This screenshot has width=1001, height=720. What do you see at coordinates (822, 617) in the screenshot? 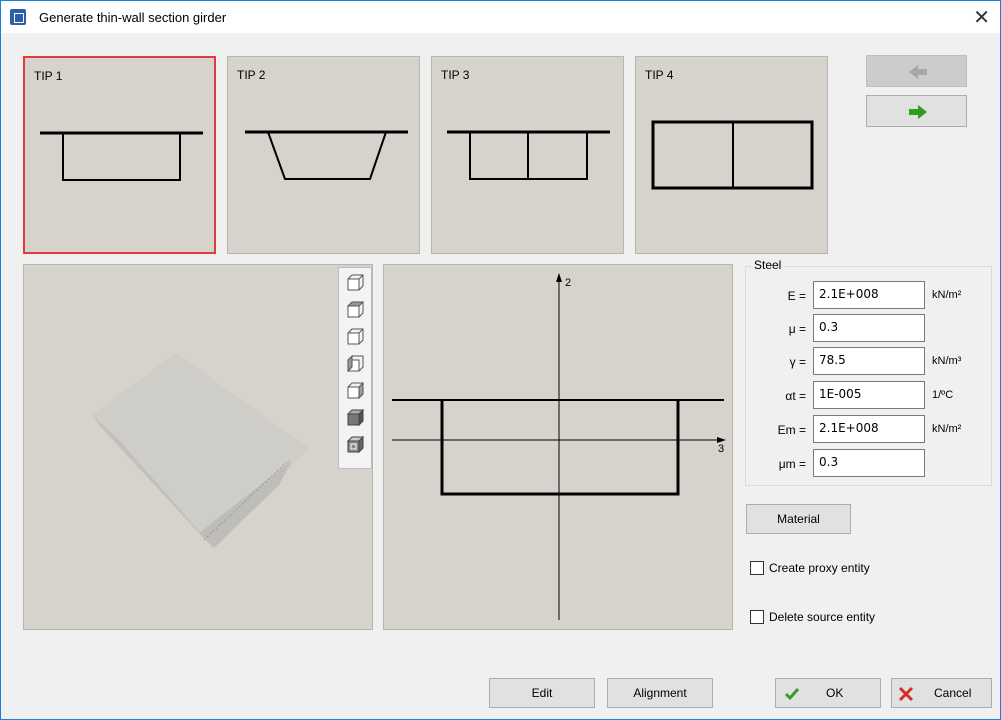
I see `delete-source-label: Delete source entity` at bounding box center [822, 617].